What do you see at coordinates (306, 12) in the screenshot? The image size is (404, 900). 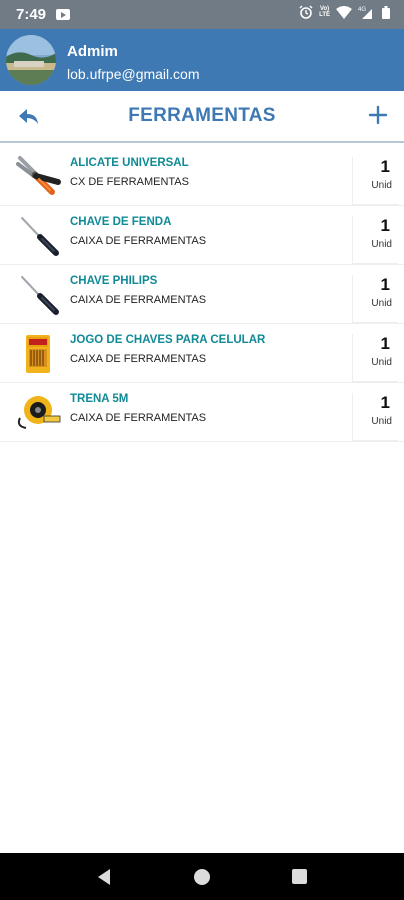 I see `alarm-icon` at bounding box center [306, 12].